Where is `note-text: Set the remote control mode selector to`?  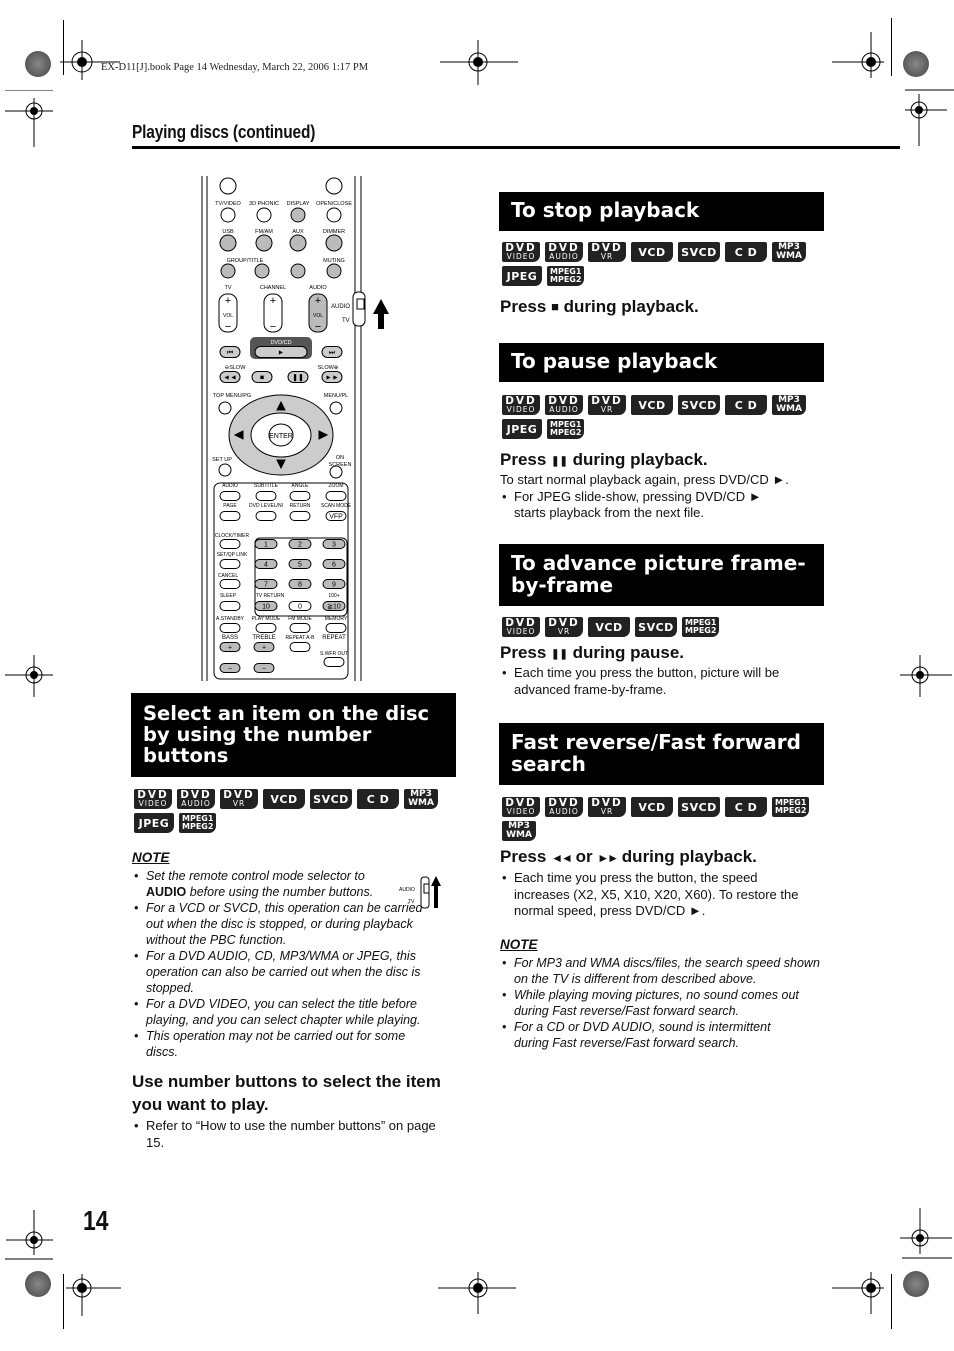 note-text: Set the remote control mode selector to is located at coordinates (255, 876).